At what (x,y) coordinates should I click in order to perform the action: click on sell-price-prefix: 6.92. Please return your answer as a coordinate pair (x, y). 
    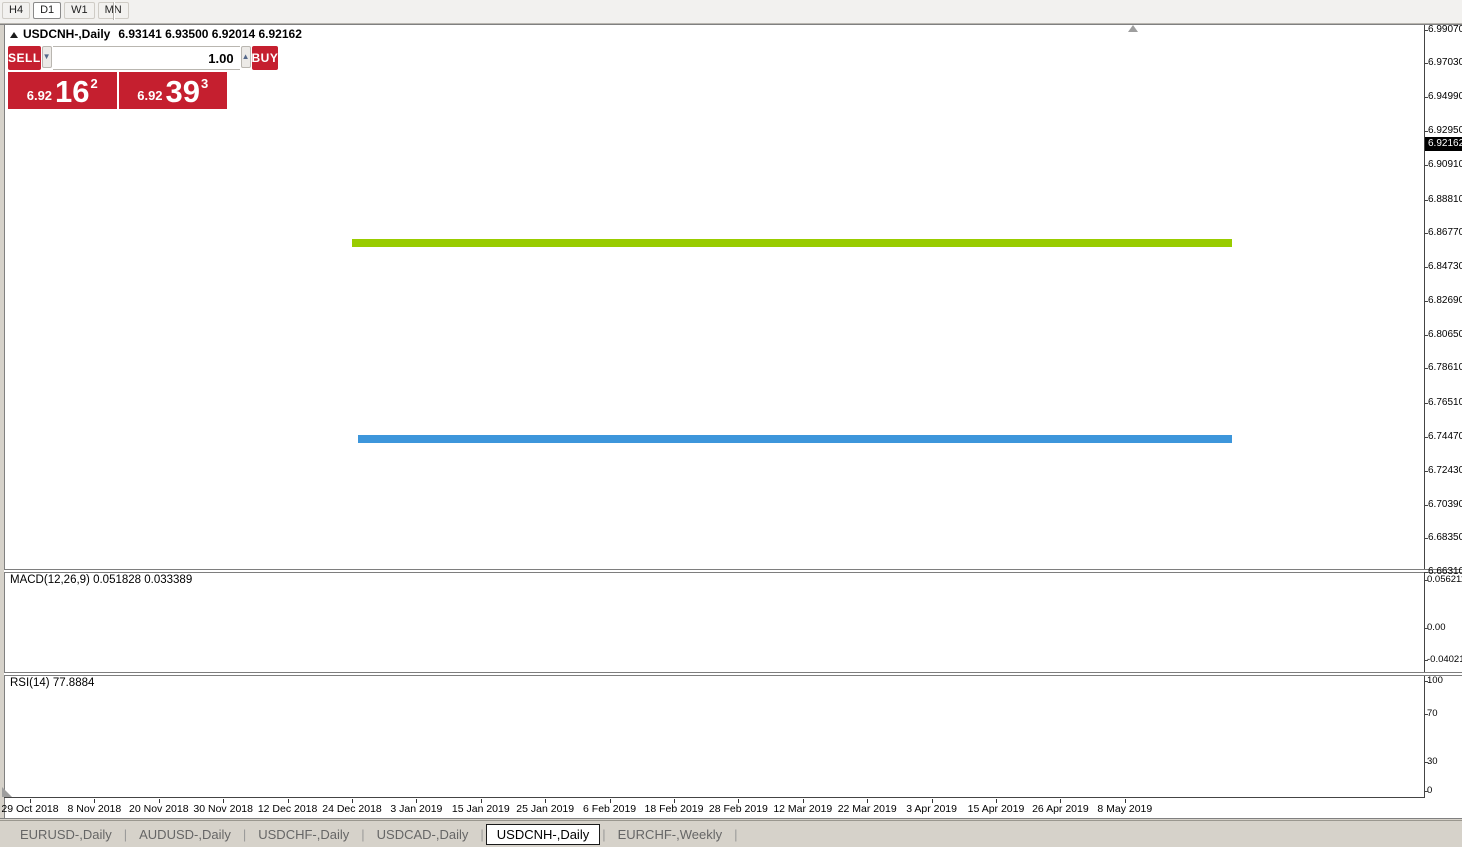
    Looking at the image, I should click on (39, 95).